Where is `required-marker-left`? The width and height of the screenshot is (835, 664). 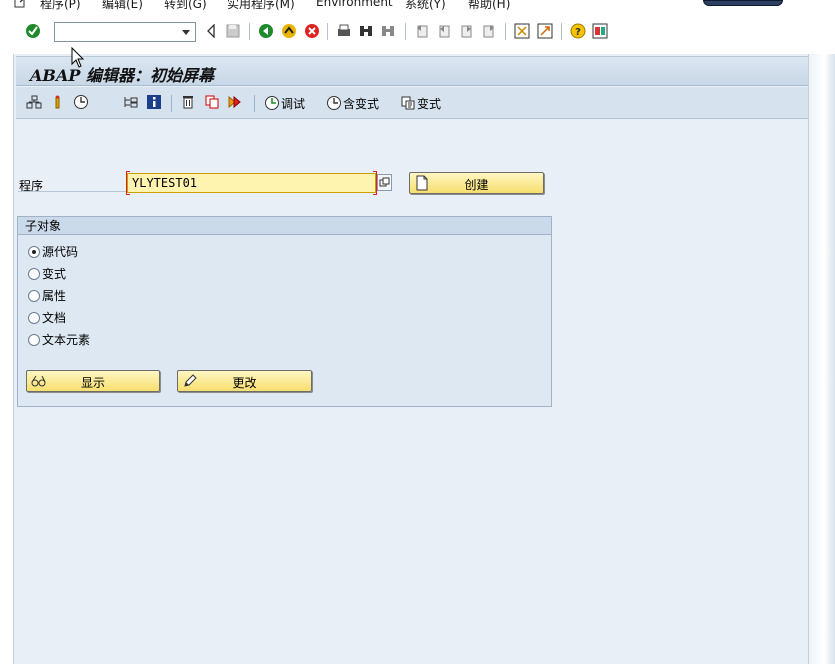 required-marker-left is located at coordinates (128, 183).